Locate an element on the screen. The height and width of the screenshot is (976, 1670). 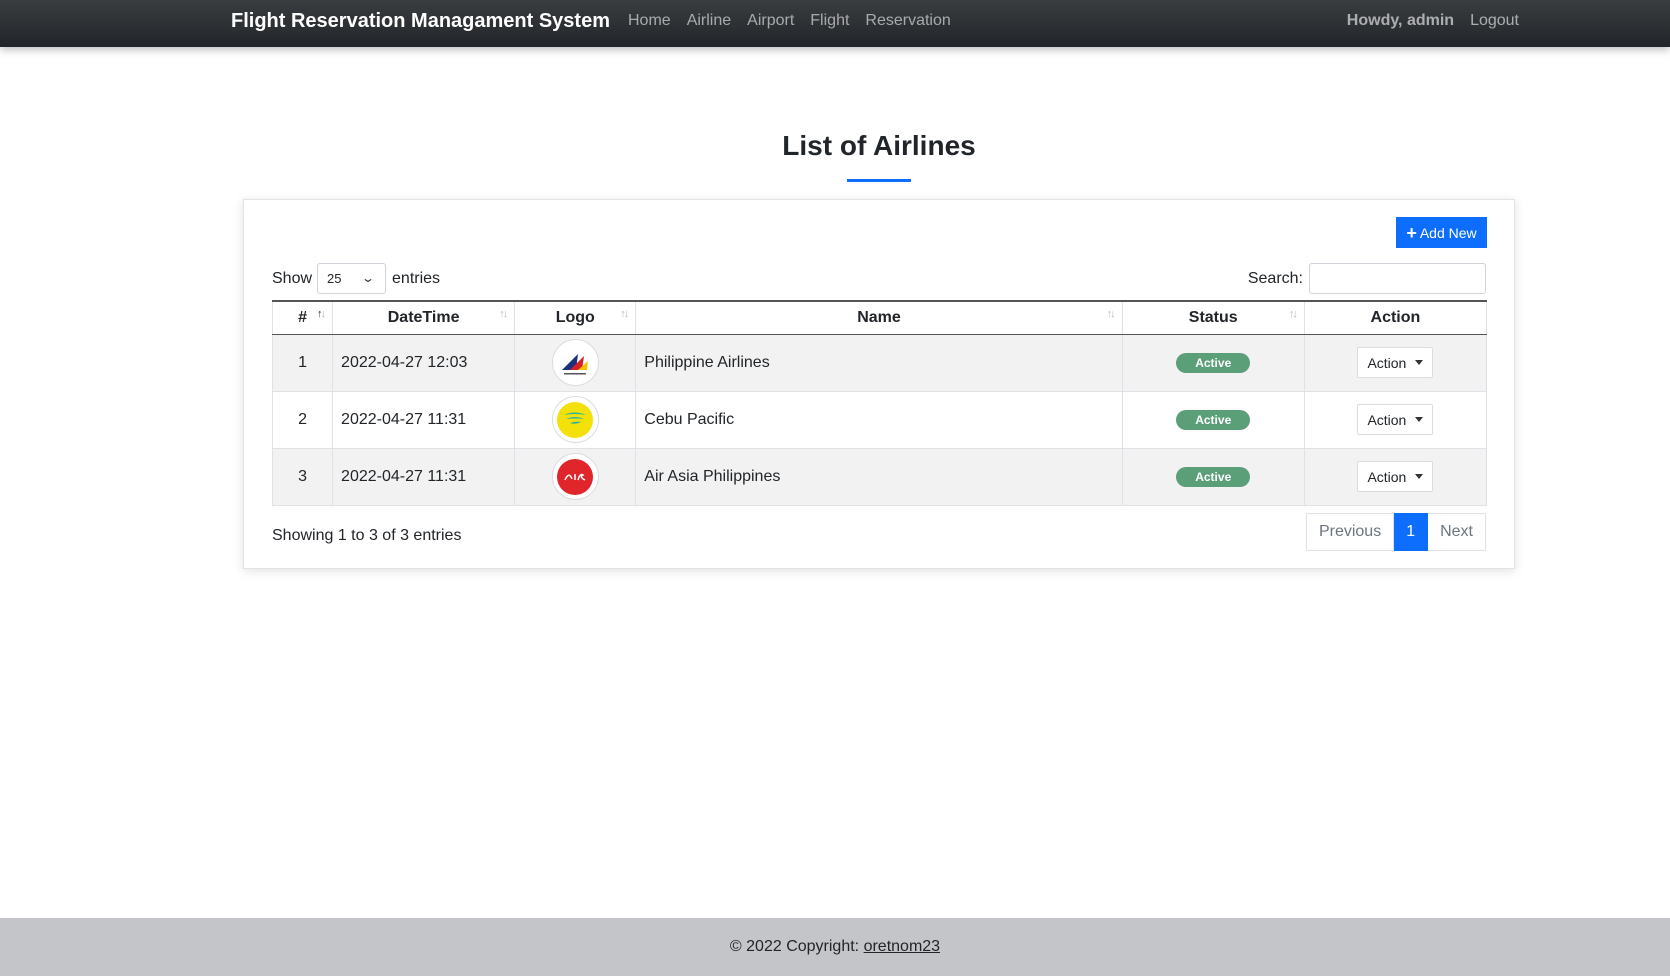
user-greeting: Howdy, admin is located at coordinates (1400, 20).